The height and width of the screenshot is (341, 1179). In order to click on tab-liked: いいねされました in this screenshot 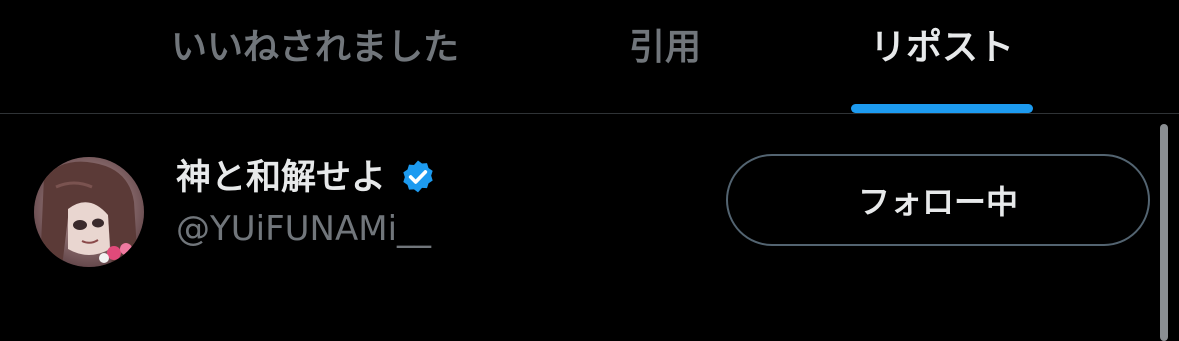, I will do `click(315, 56)`.